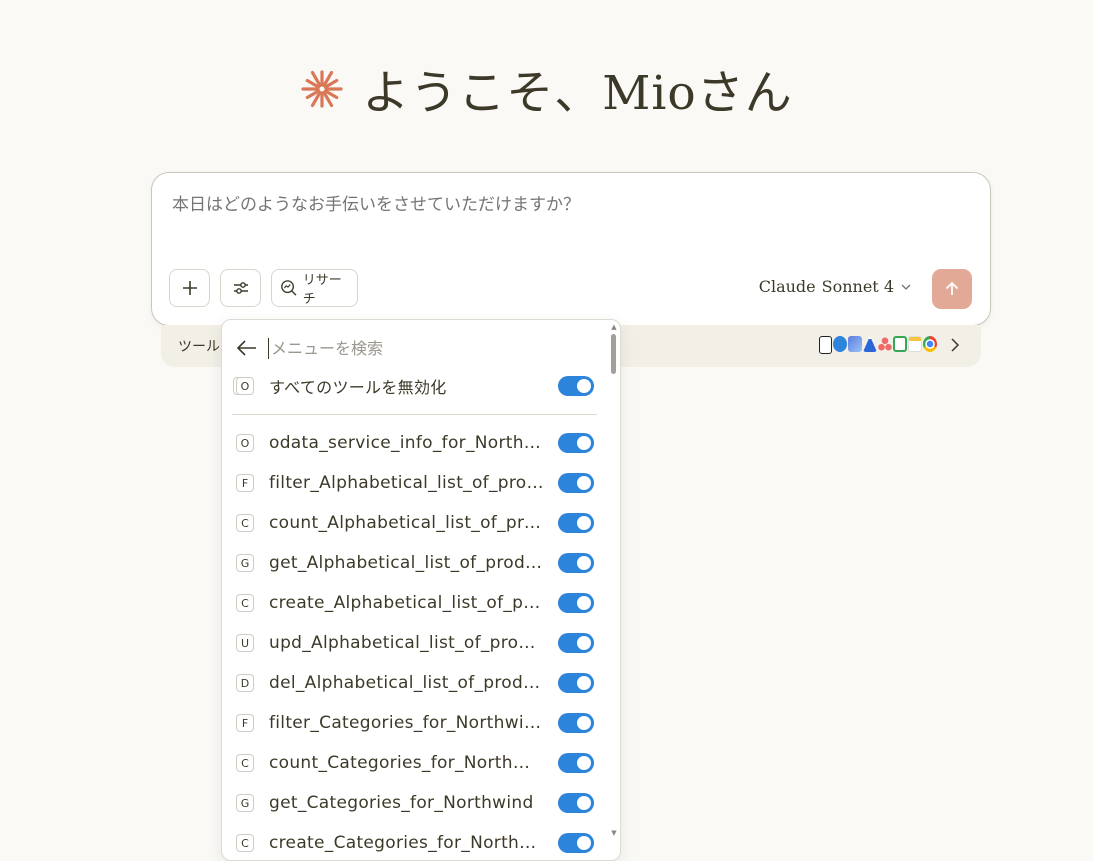 The image size is (1093, 861). I want to click on research-label: リサーチ, so click(322, 290).